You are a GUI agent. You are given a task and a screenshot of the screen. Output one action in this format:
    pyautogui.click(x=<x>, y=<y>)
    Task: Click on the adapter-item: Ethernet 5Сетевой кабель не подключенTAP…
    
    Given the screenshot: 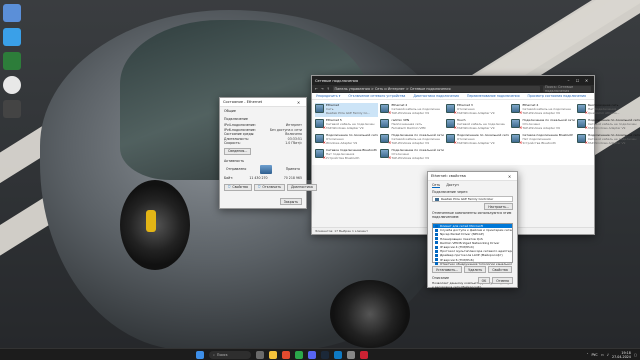 What is the action you would take?
    pyautogui.click(x=346, y=125)
    